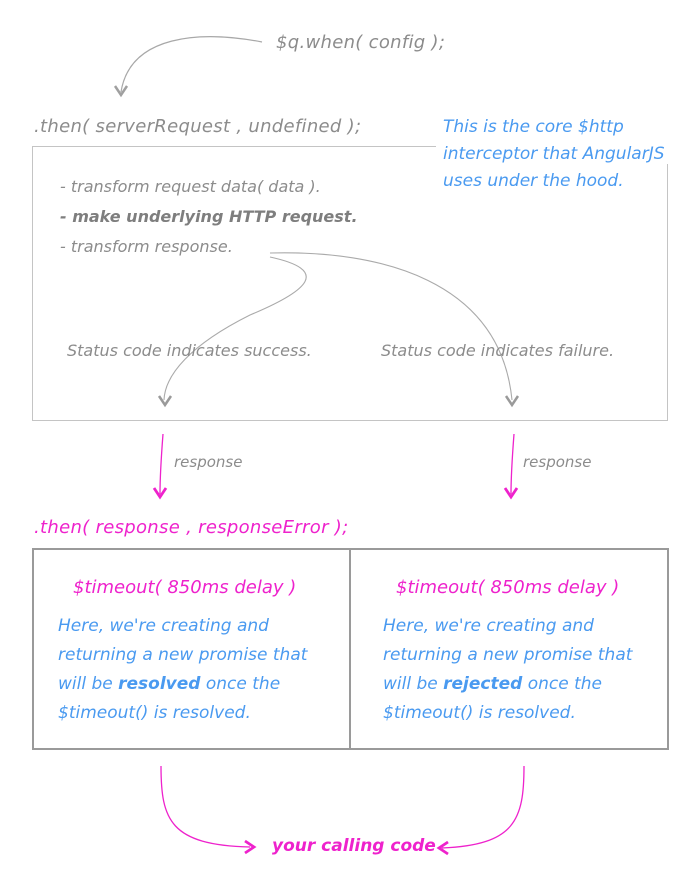 The height and width of the screenshot is (888, 700). What do you see at coordinates (198, 126) in the screenshot?
I see `step1-label: .then( serverRequest , undefined );` at bounding box center [198, 126].